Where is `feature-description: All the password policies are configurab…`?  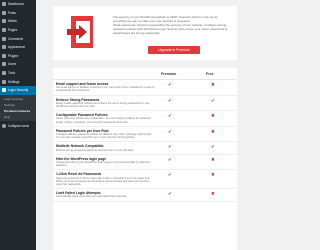 feature-description: All the password policies are configurab… is located at coordinates (103, 120).